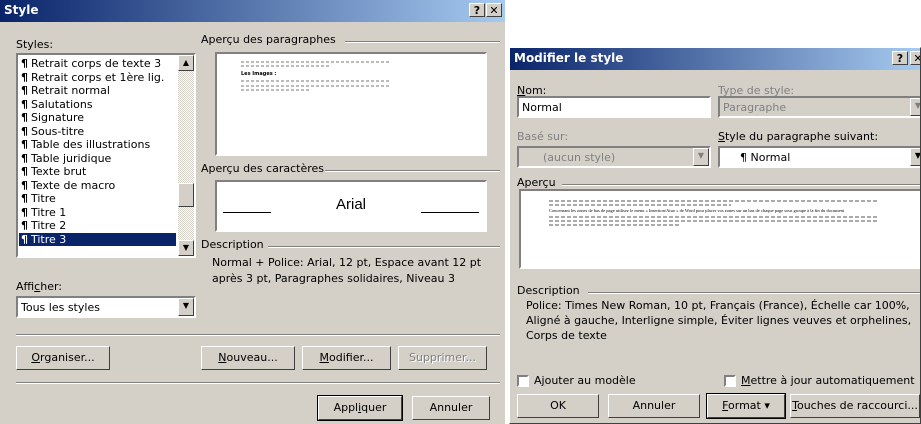 The image size is (921, 424). I want to click on modify-dialog-title: Modifier le style, so click(569, 58).